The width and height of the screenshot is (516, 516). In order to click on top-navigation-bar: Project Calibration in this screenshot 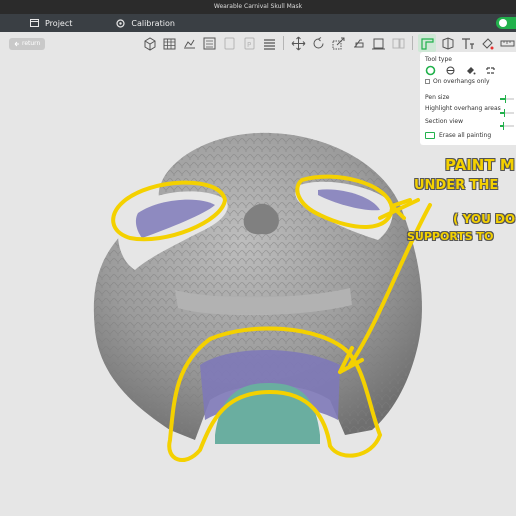, I will do `click(258, 23)`.